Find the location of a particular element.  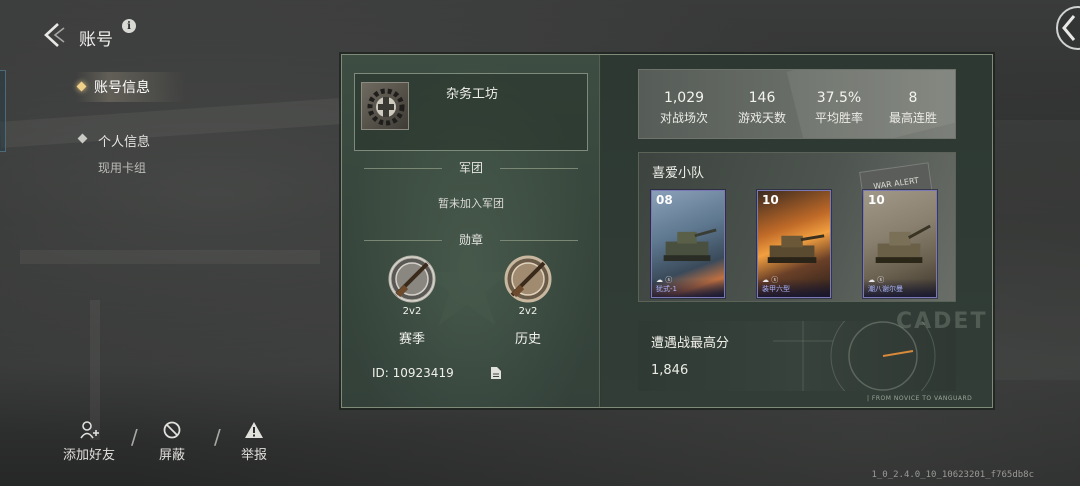

stat-streak: 8 最高连胜 is located at coordinates (913, 108).